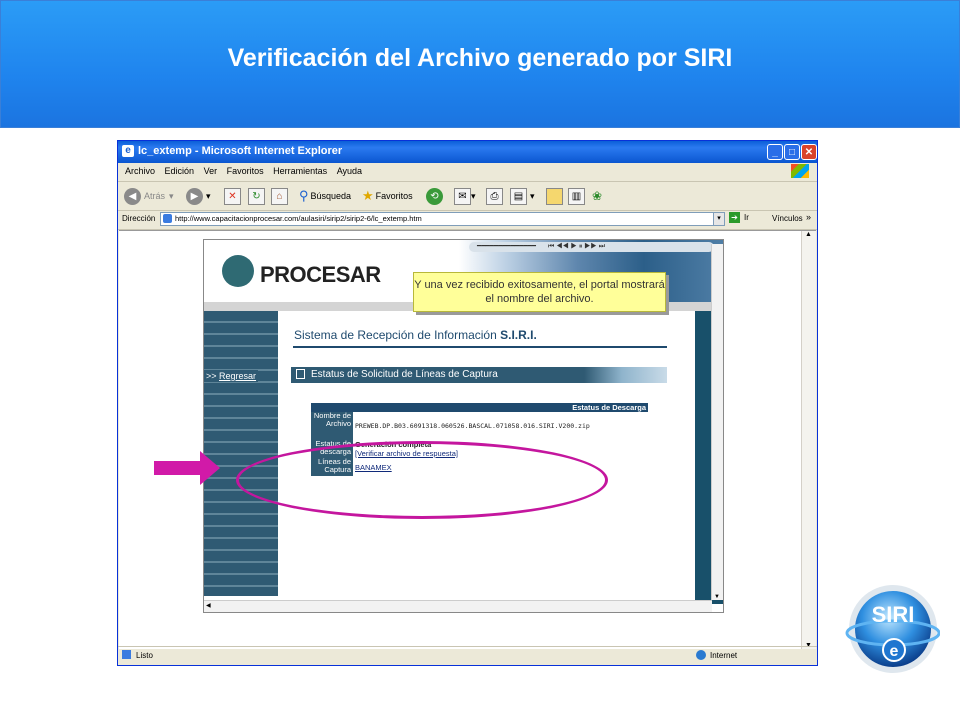 The image size is (960, 720). I want to click on go-label: Ir, so click(746, 217).